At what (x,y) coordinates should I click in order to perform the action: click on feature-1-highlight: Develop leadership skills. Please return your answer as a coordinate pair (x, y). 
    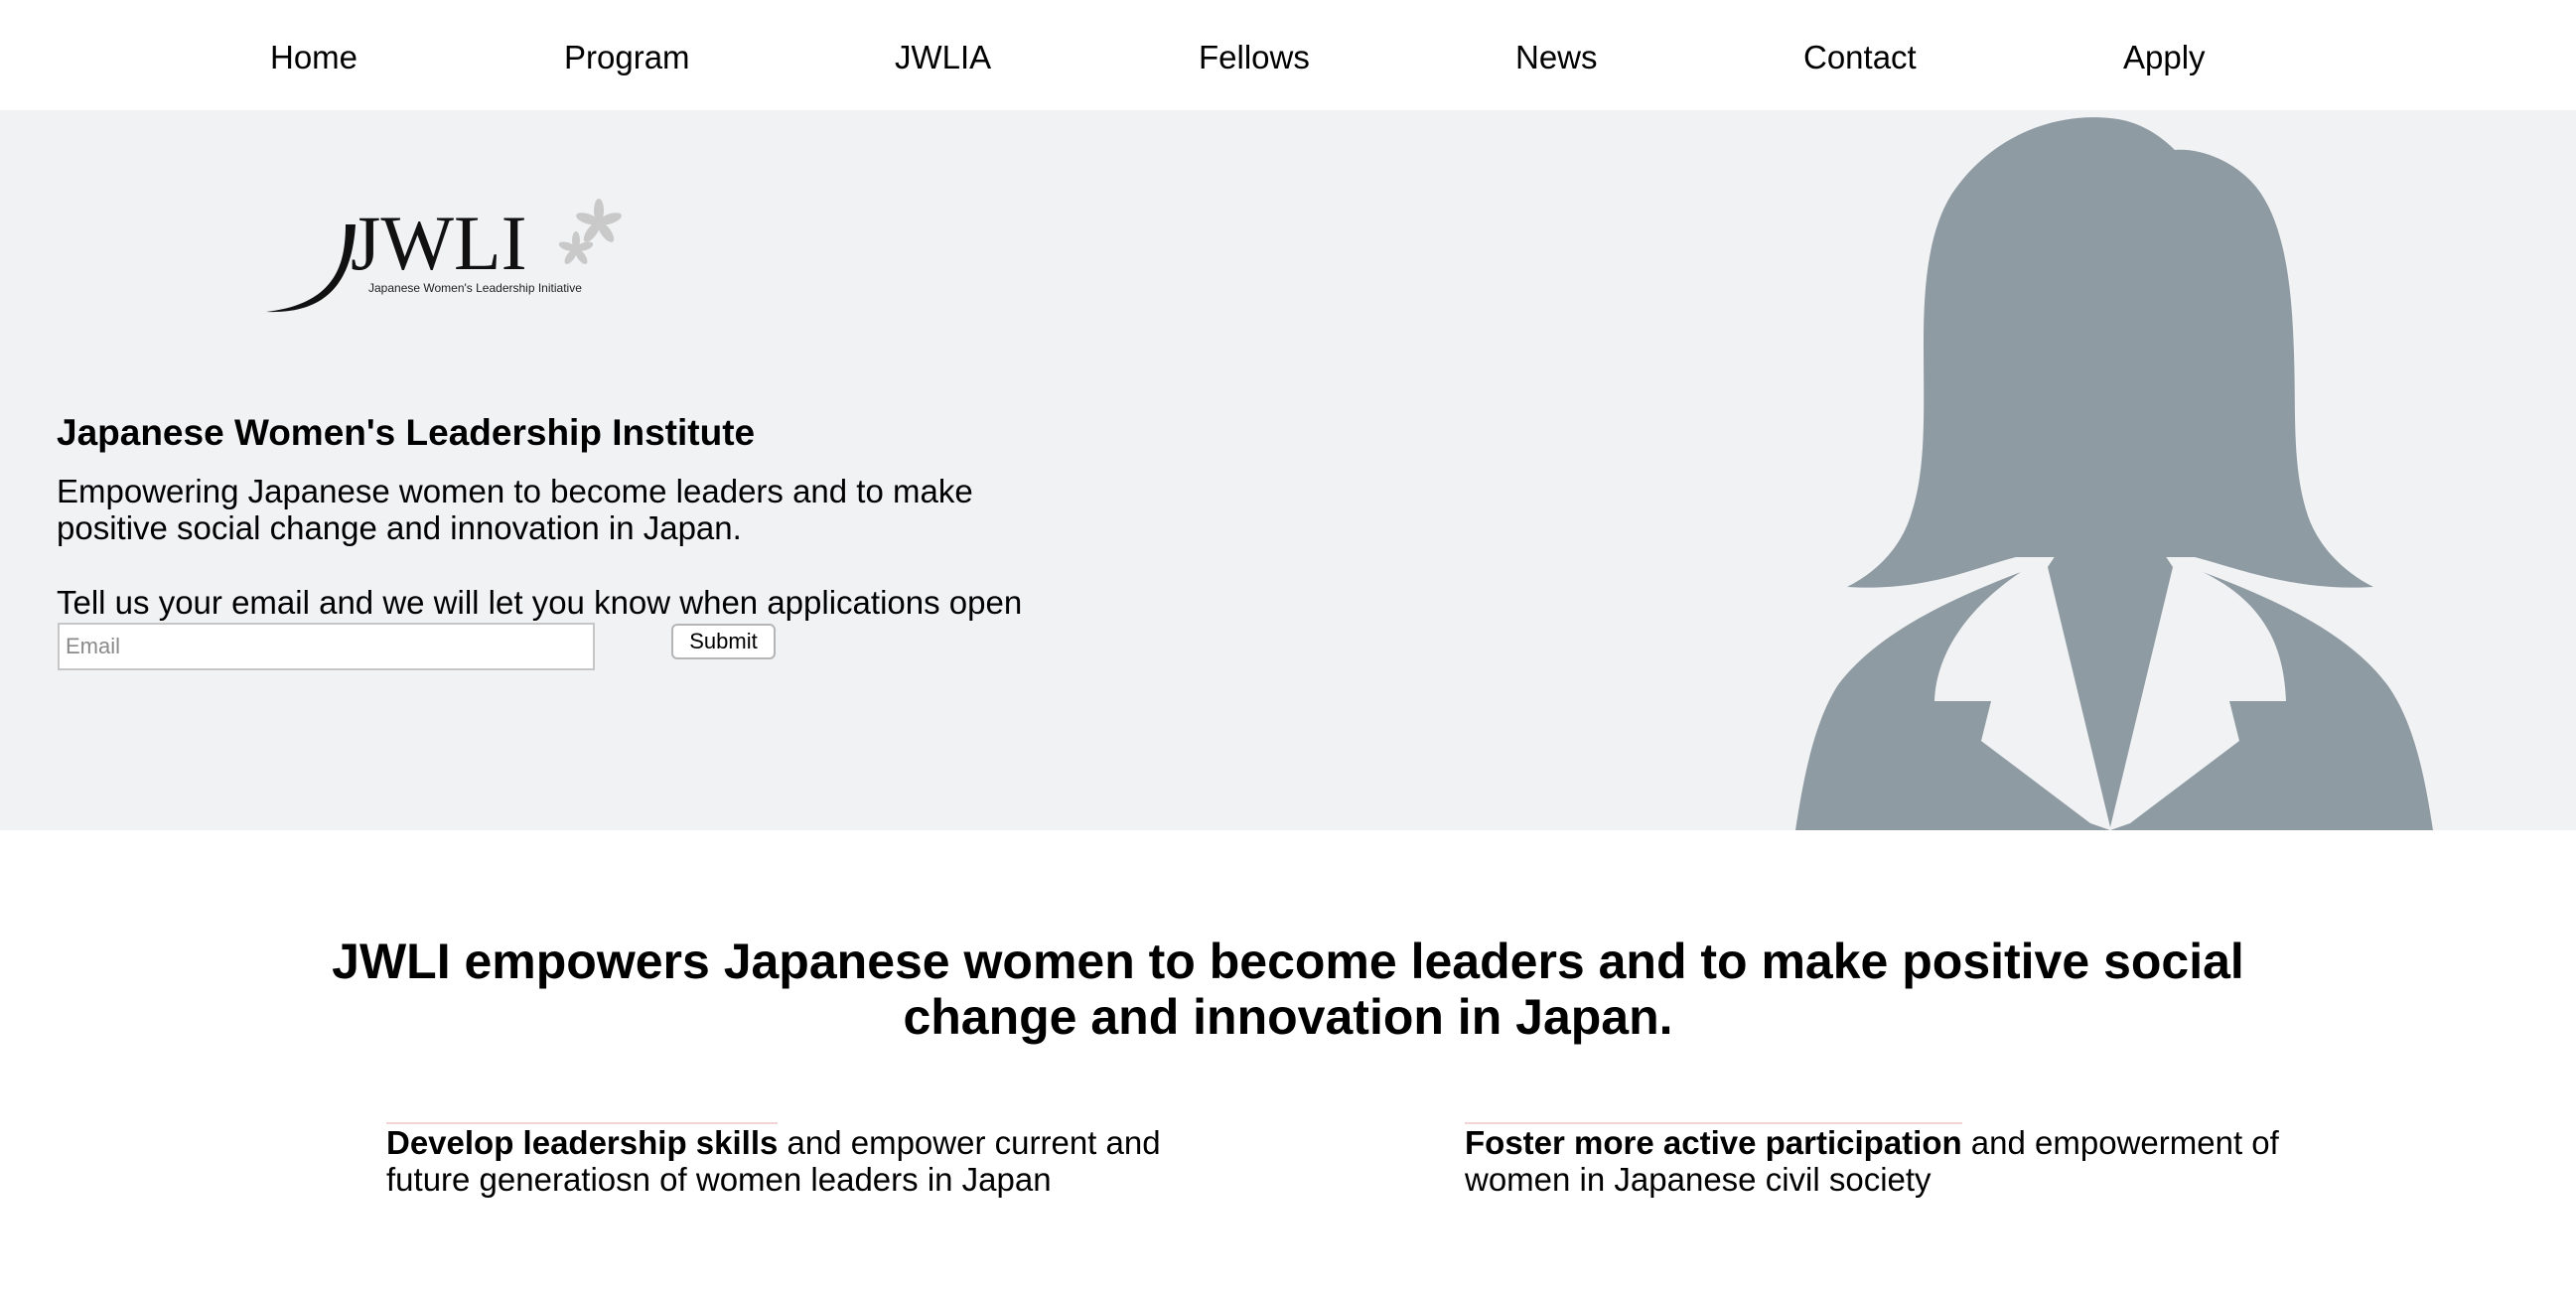
    Looking at the image, I should click on (583, 1141).